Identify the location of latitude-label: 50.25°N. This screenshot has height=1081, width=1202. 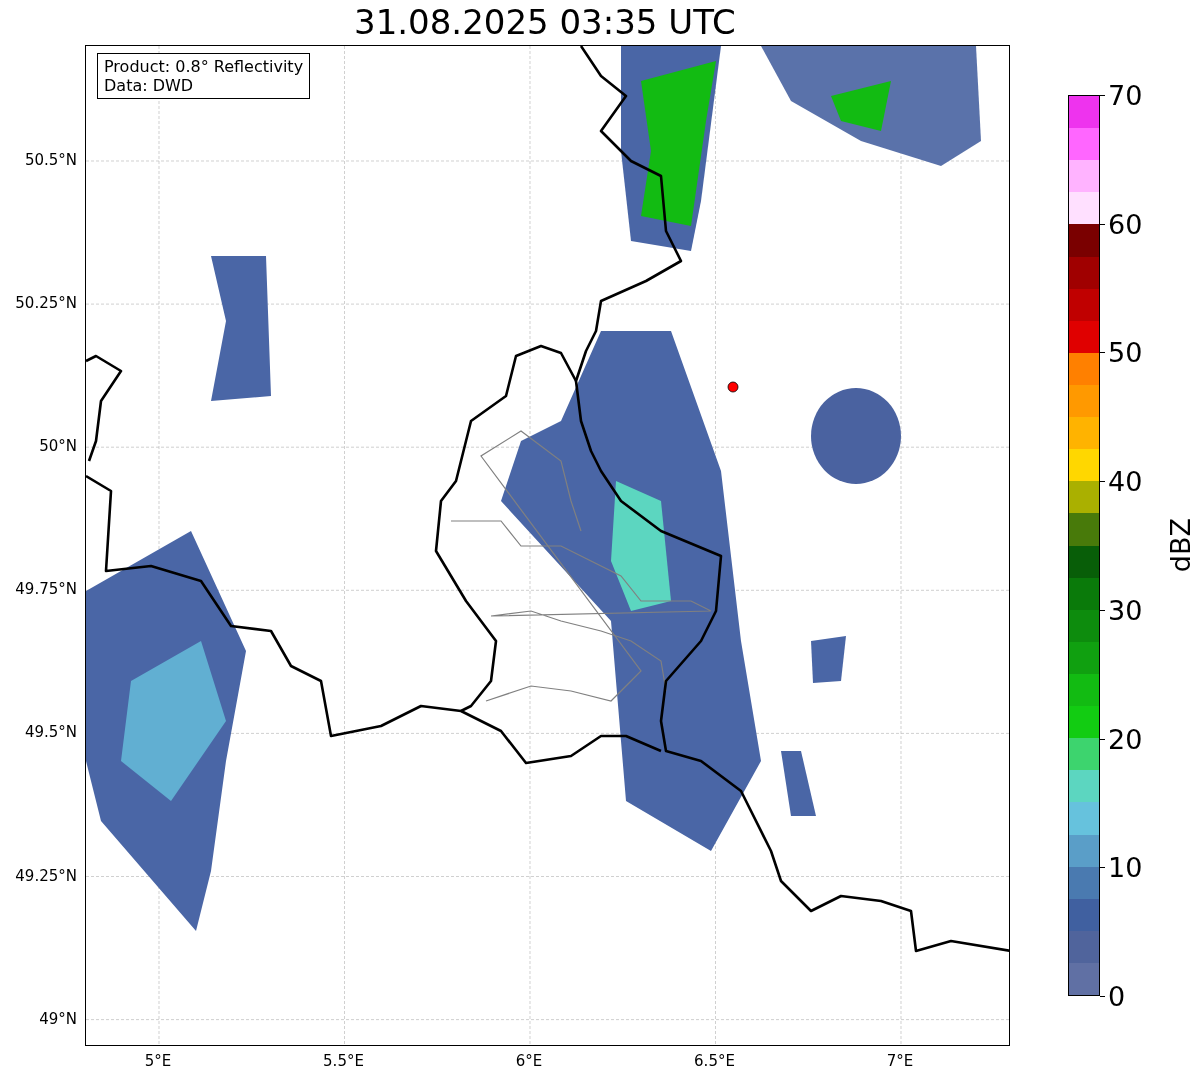
(46, 303).